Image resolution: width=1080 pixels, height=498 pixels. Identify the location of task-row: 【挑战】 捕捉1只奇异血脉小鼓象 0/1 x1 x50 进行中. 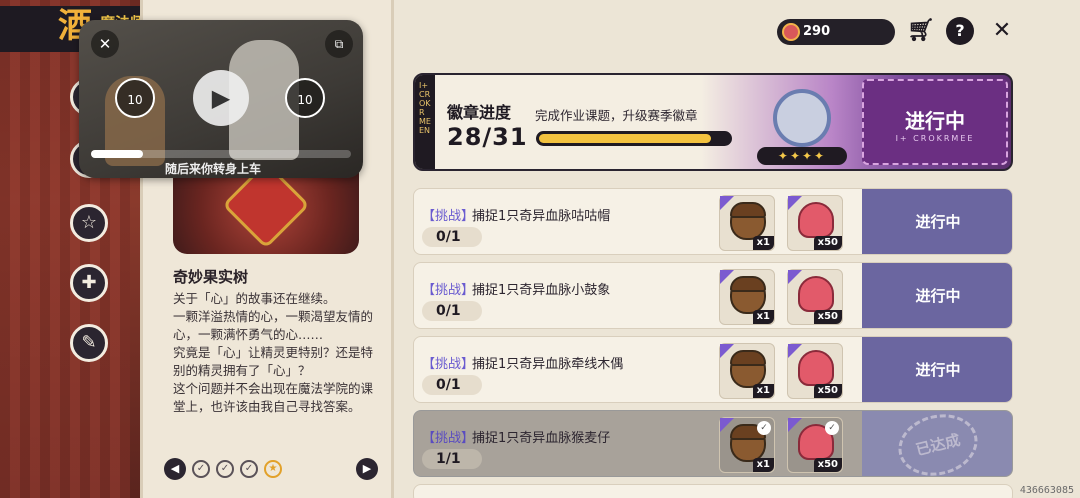
(713, 295).